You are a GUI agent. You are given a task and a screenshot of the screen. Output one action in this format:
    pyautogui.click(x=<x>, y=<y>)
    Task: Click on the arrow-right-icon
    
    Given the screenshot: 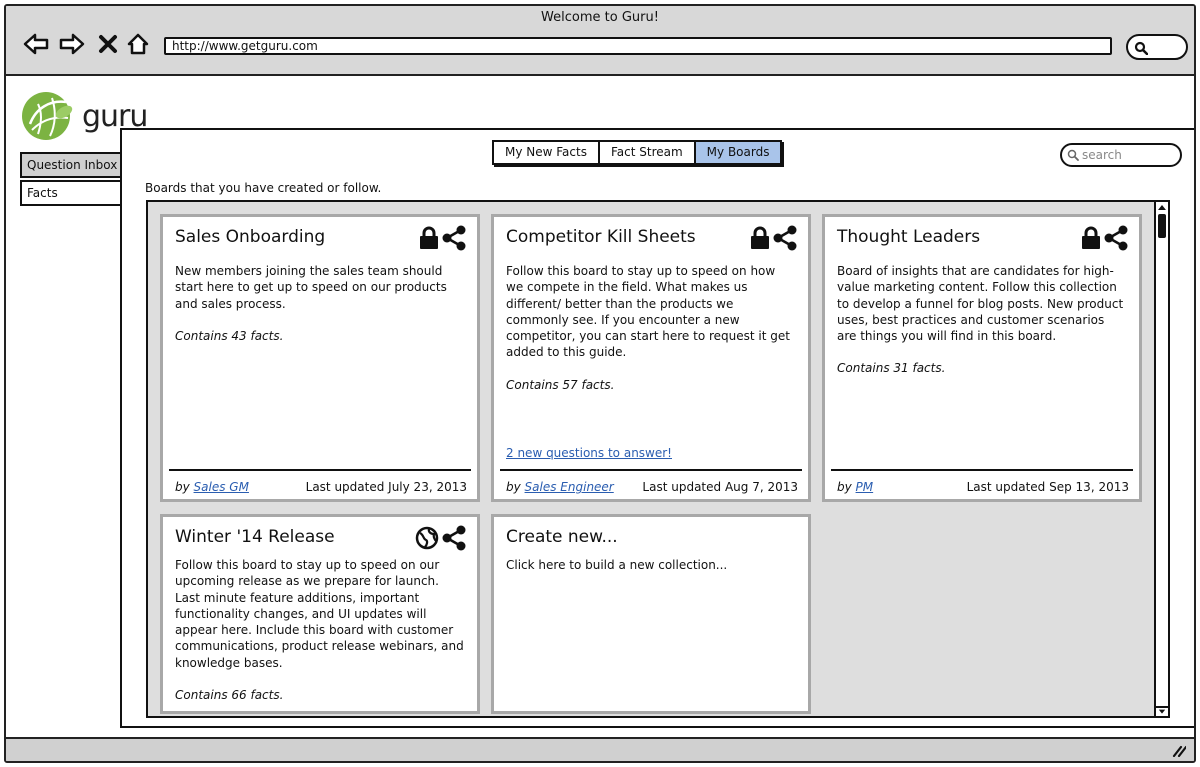 What is the action you would take?
    pyautogui.click(x=72, y=44)
    